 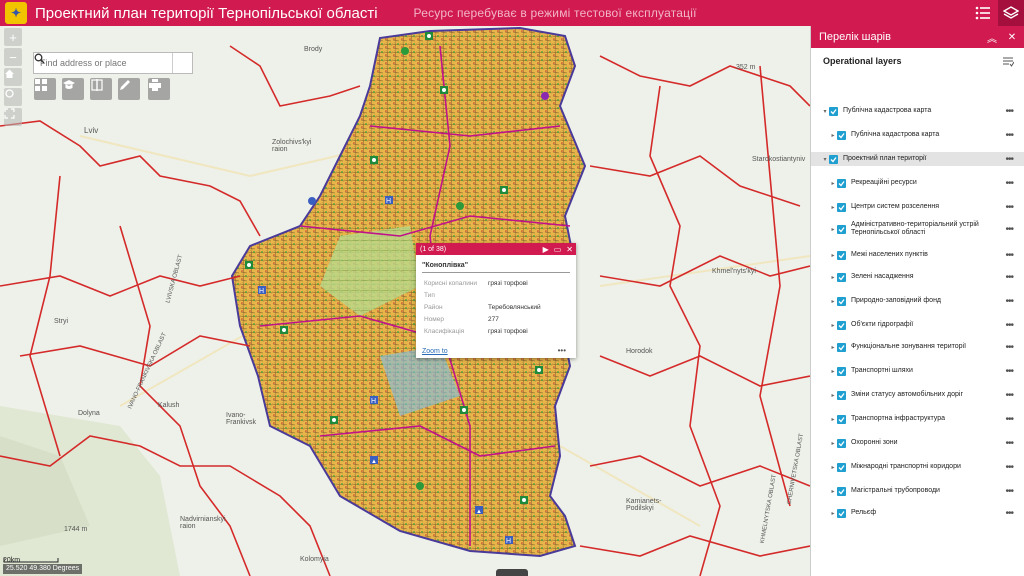 I want to click on layer-row: ▸ Рельєф •••, so click(x=917, y=513).